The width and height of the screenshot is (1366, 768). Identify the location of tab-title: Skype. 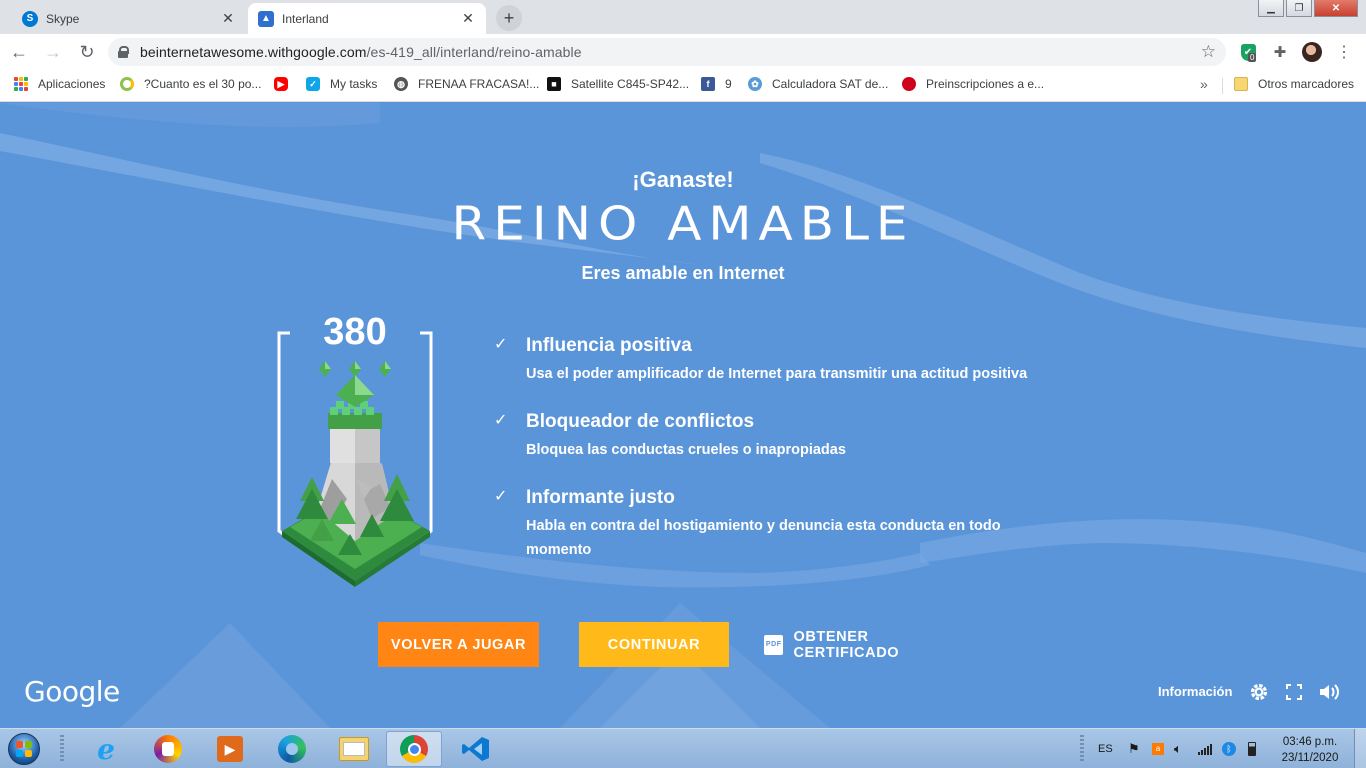
(63, 18).